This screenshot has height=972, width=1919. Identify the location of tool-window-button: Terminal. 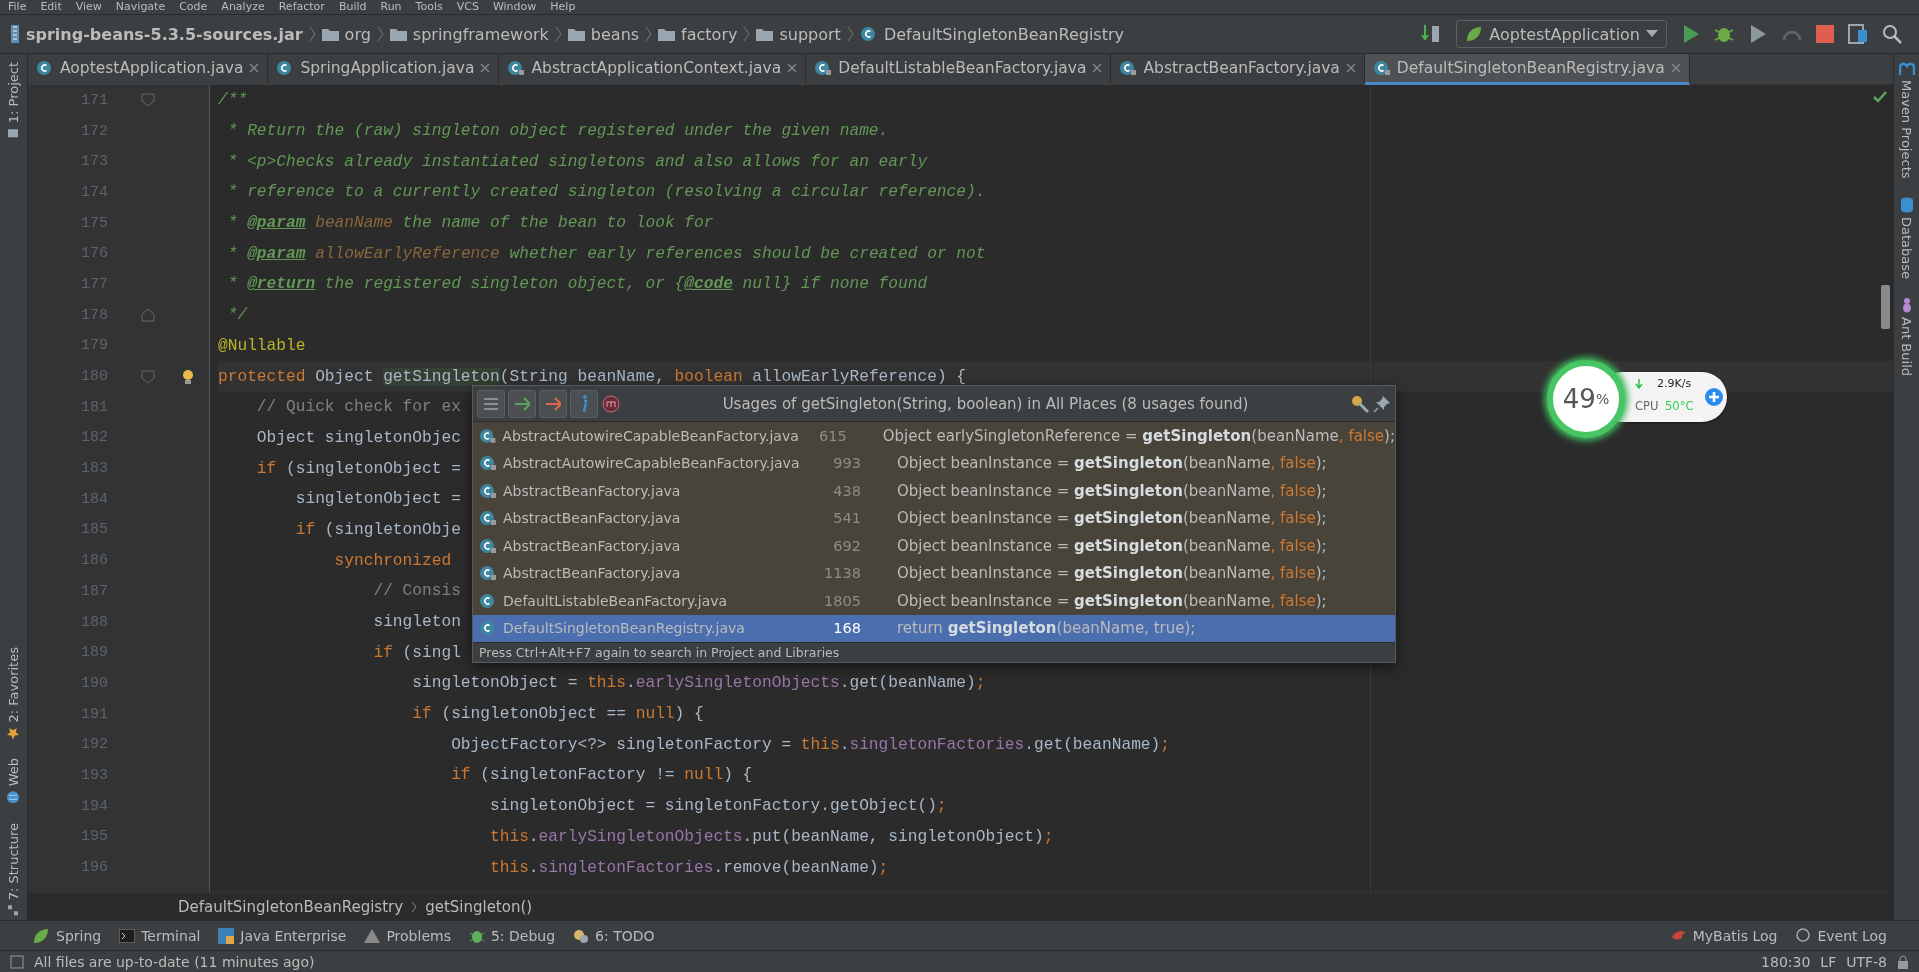
(160, 935).